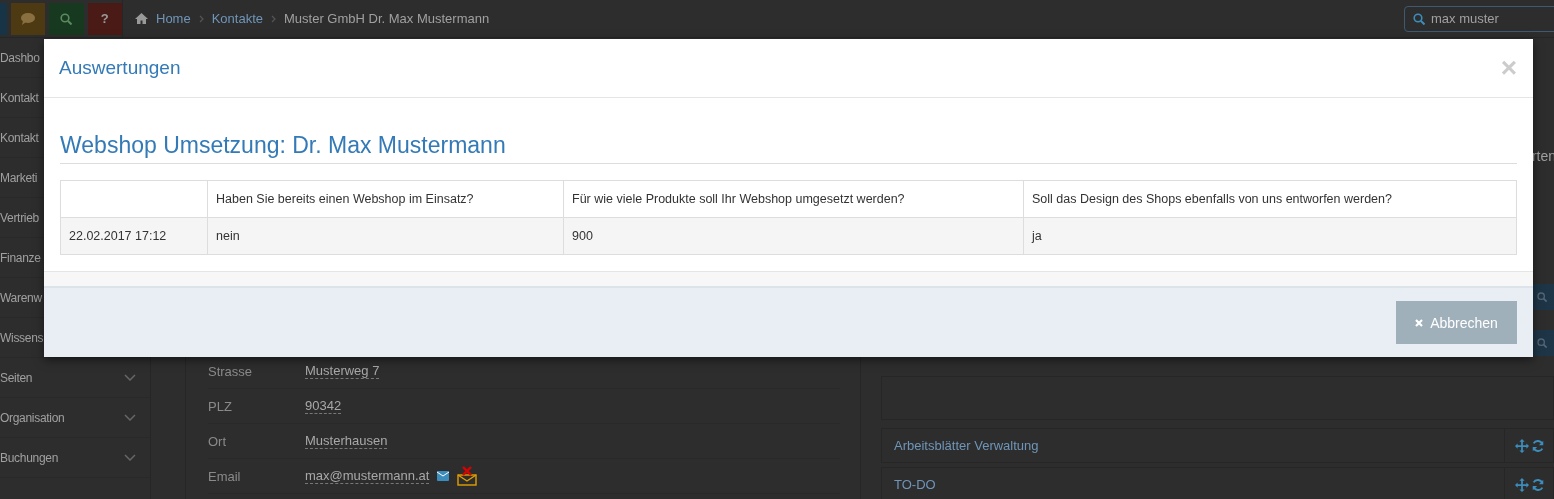  I want to click on sidebar-item: Buchungen, so click(75, 458).